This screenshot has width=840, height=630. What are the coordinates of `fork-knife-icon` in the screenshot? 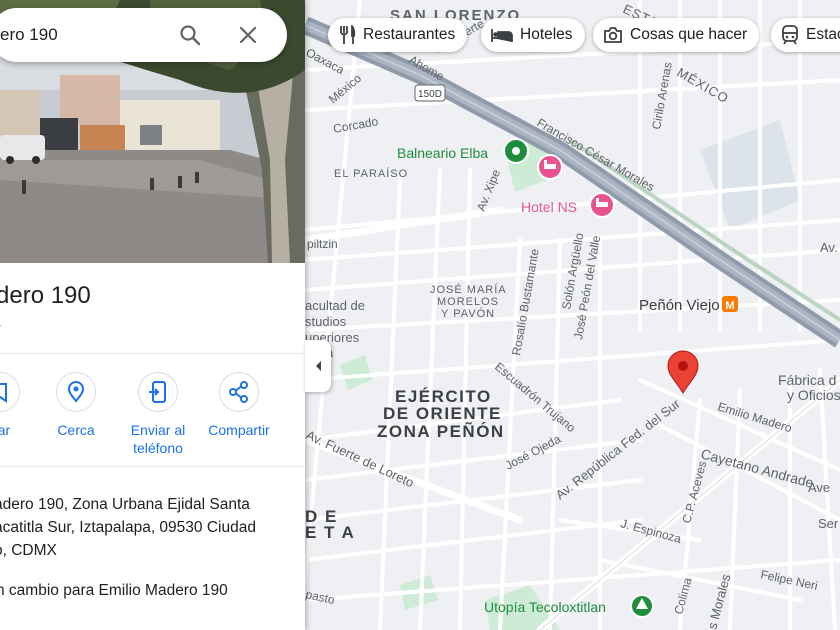 It's located at (348, 34).